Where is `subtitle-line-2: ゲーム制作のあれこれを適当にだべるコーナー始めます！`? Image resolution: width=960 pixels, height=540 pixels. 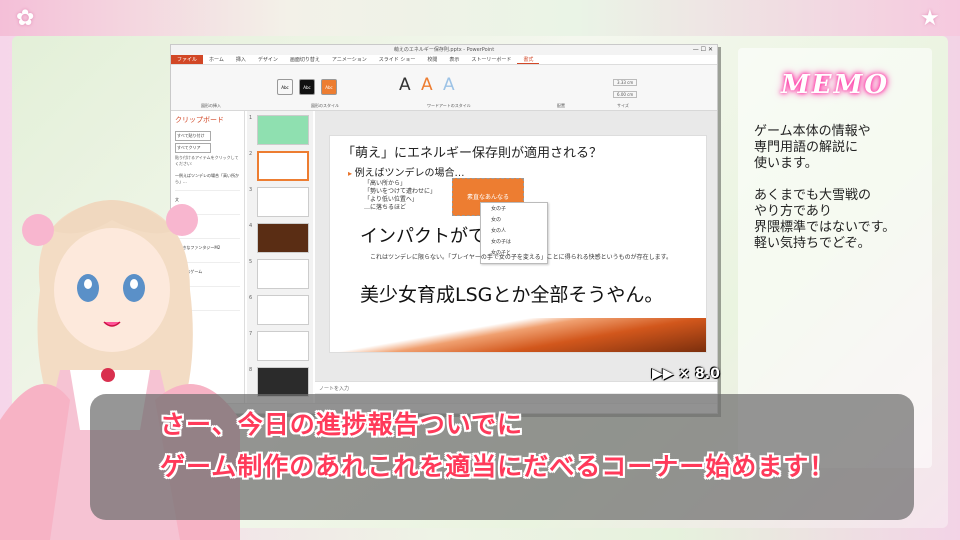
subtitle-line-2: ゲーム制作のあれこれを適当にだべるコーナー始めます！ is located at coordinates (498, 466).